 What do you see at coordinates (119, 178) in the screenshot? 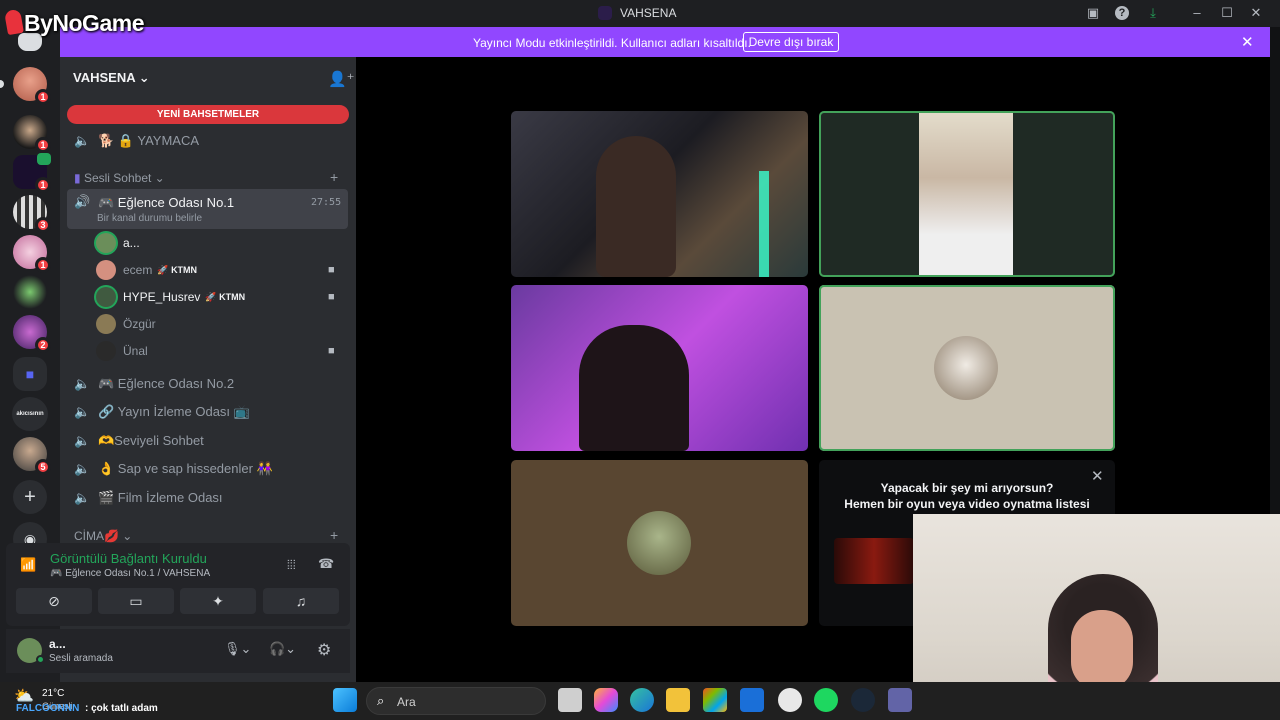
I see `category-header: ▮ Sesli Sohbet ⌄` at bounding box center [119, 178].